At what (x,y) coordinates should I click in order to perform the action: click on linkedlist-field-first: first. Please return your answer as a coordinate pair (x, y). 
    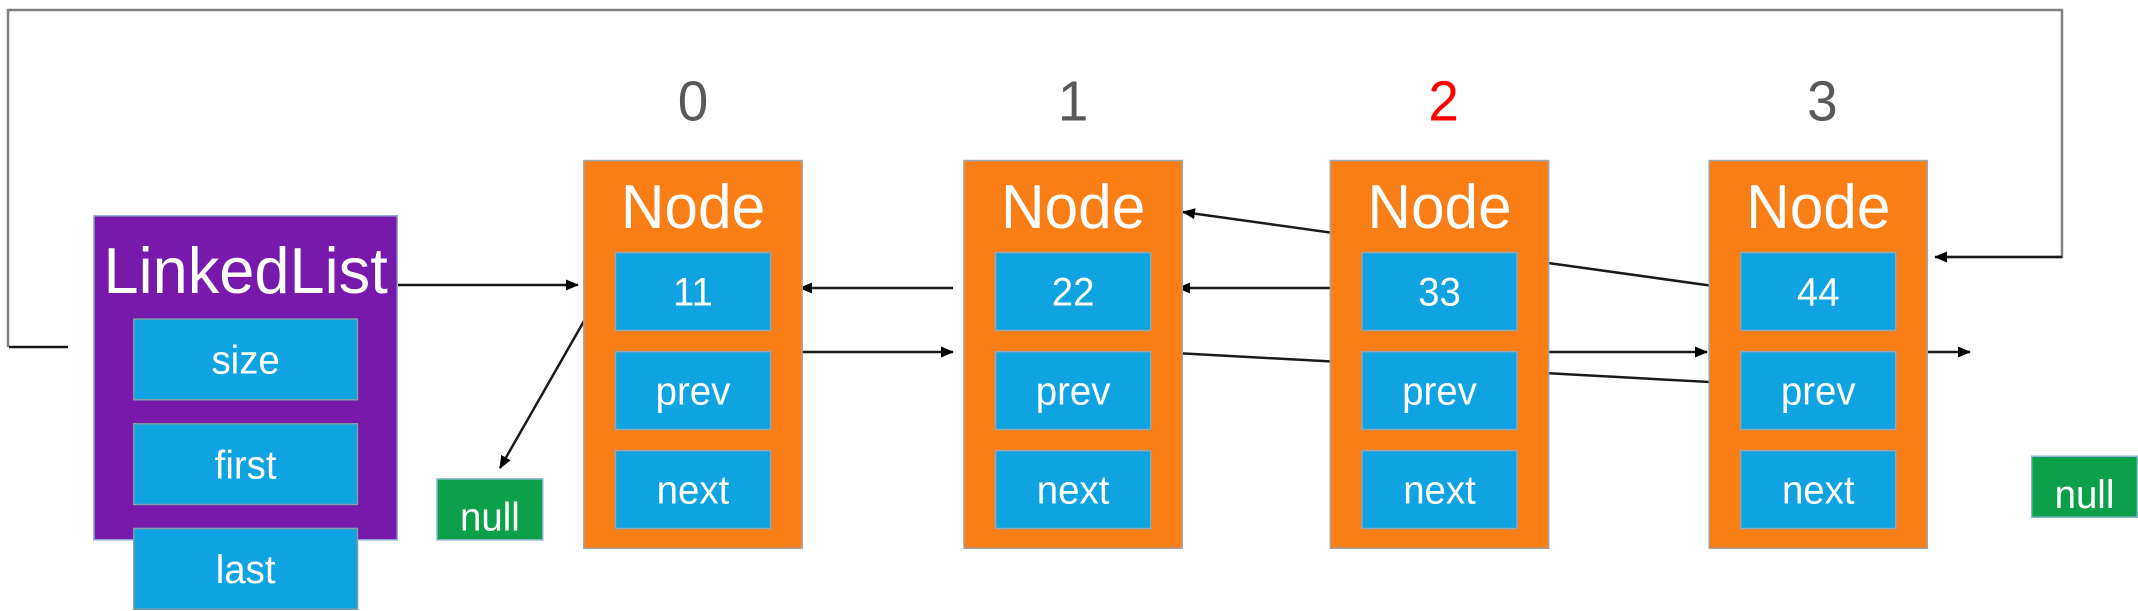
    Looking at the image, I should click on (246, 464).